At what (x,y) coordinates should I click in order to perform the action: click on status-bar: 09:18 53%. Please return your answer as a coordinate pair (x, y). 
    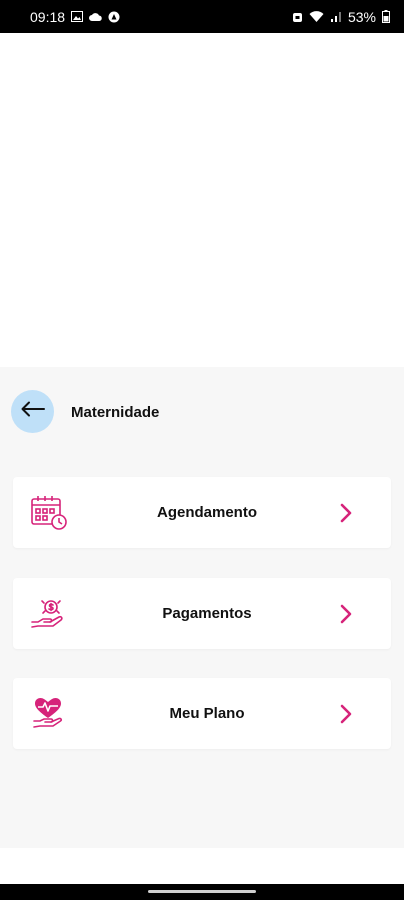
    Looking at the image, I should click on (202, 16).